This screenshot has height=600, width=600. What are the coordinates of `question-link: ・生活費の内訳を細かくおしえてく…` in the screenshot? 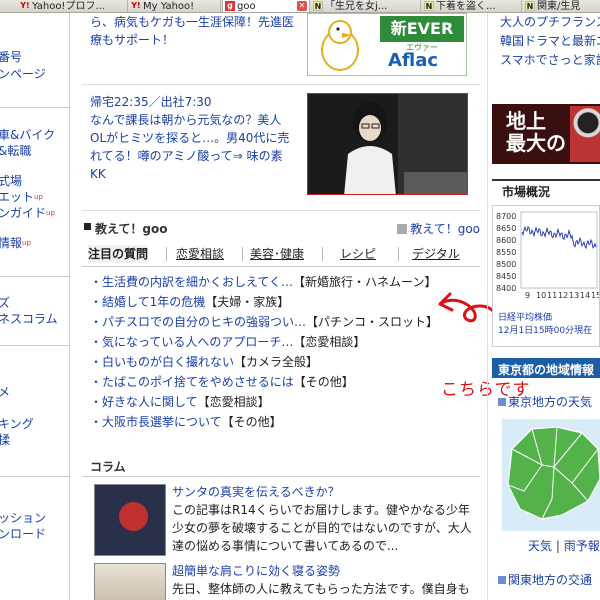 It's located at (191, 282).